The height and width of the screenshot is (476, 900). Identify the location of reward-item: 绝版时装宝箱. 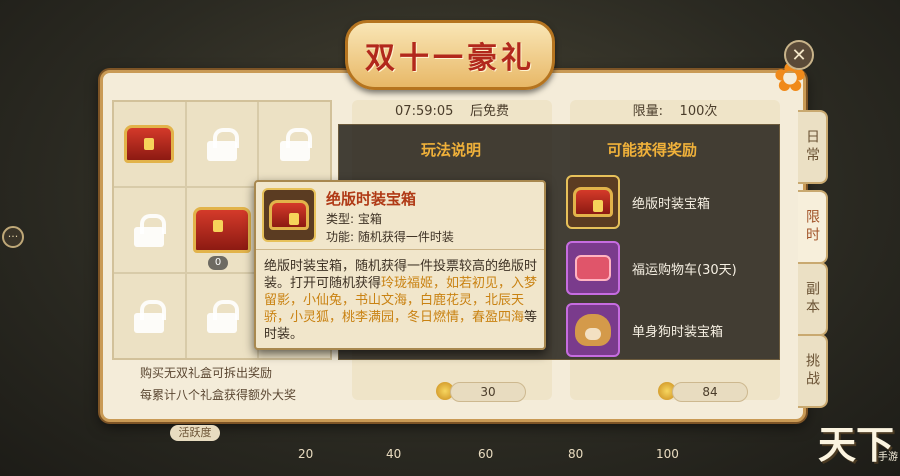
(671, 202).